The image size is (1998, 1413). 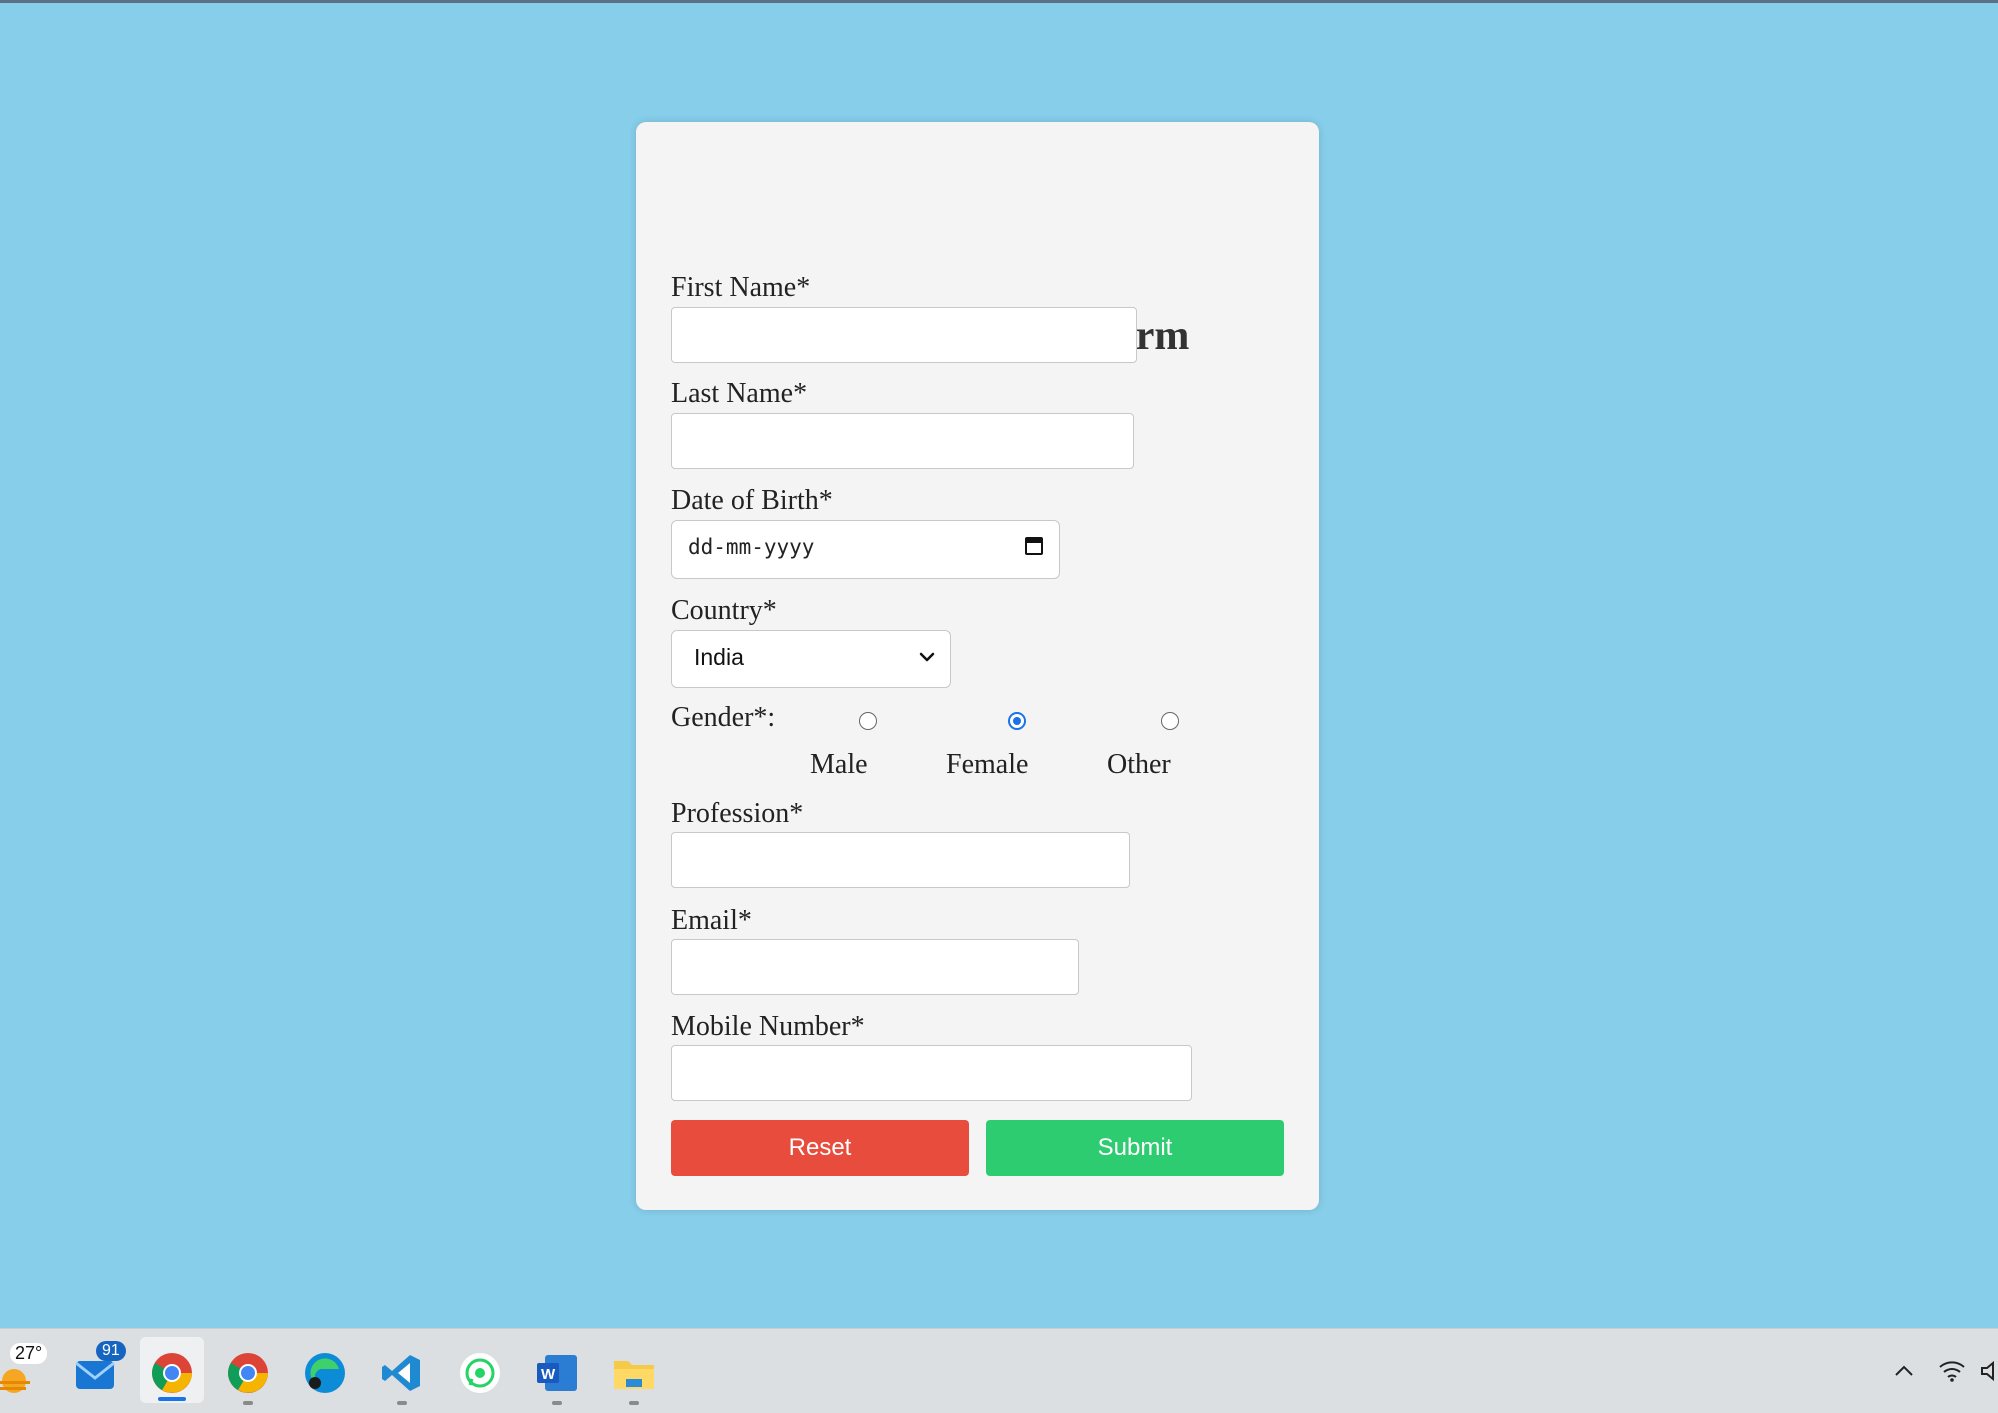 What do you see at coordinates (557, 1373) in the screenshot?
I see `word-icon: W` at bounding box center [557, 1373].